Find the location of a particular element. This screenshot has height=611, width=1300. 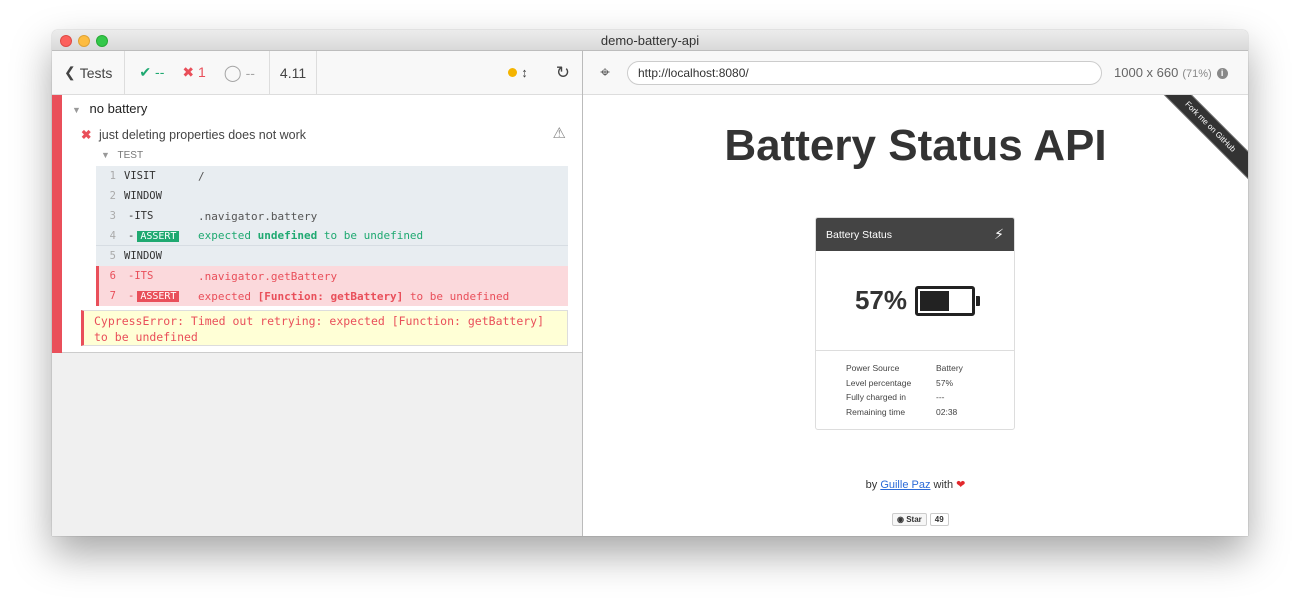

github-star-widget: ◉ Star 49 is located at coordinates (920, 519).